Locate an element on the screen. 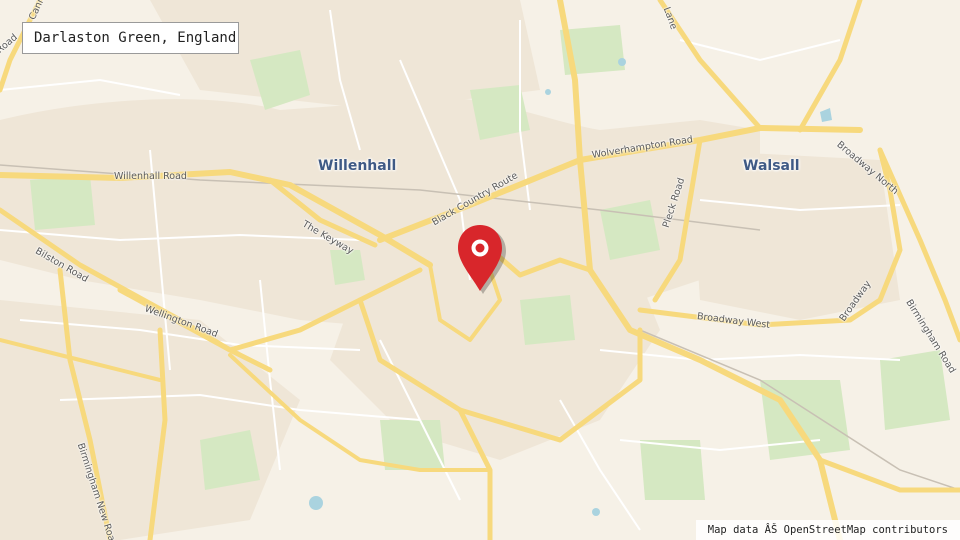 This screenshot has height=540, width=960. road-label-willenhall-road: Willenhall Road is located at coordinates (150, 176).